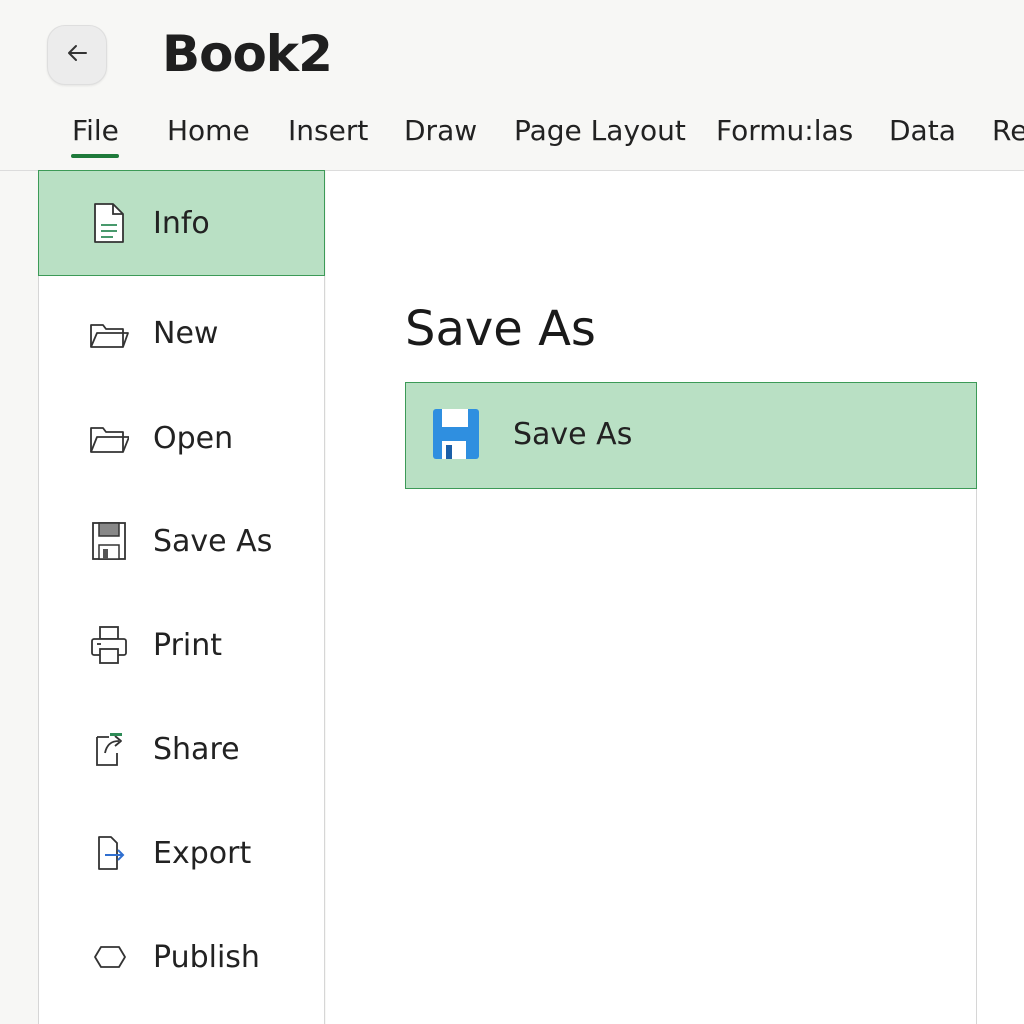 Image resolution: width=1024 pixels, height=1024 pixels. What do you see at coordinates (95, 131) in the screenshot?
I see `tab-file: File` at bounding box center [95, 131].